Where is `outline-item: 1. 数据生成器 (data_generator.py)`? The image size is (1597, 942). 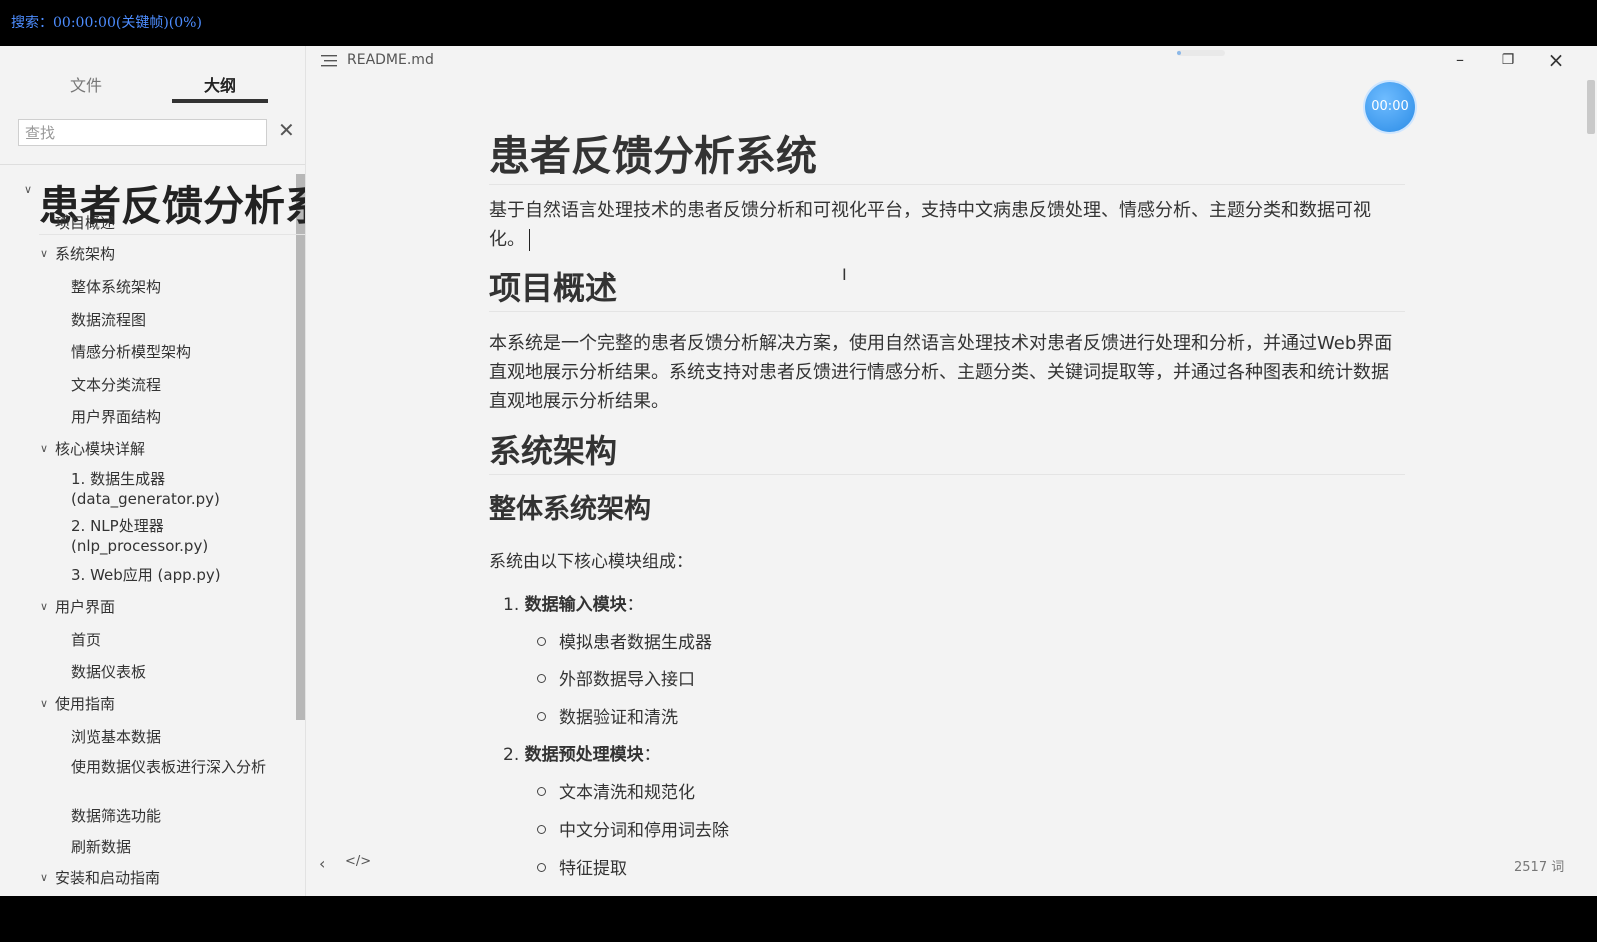 outline-item: 1. 数据生成器 (data_generator.py) is located at coordinates (171, 489).